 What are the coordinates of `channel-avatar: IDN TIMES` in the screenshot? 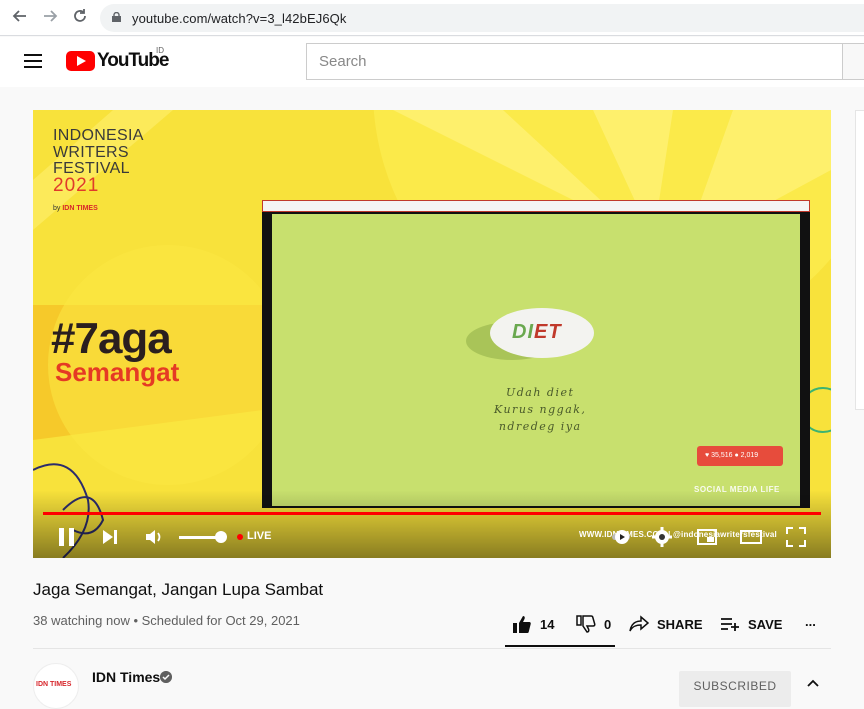 It's located at (56, 686).